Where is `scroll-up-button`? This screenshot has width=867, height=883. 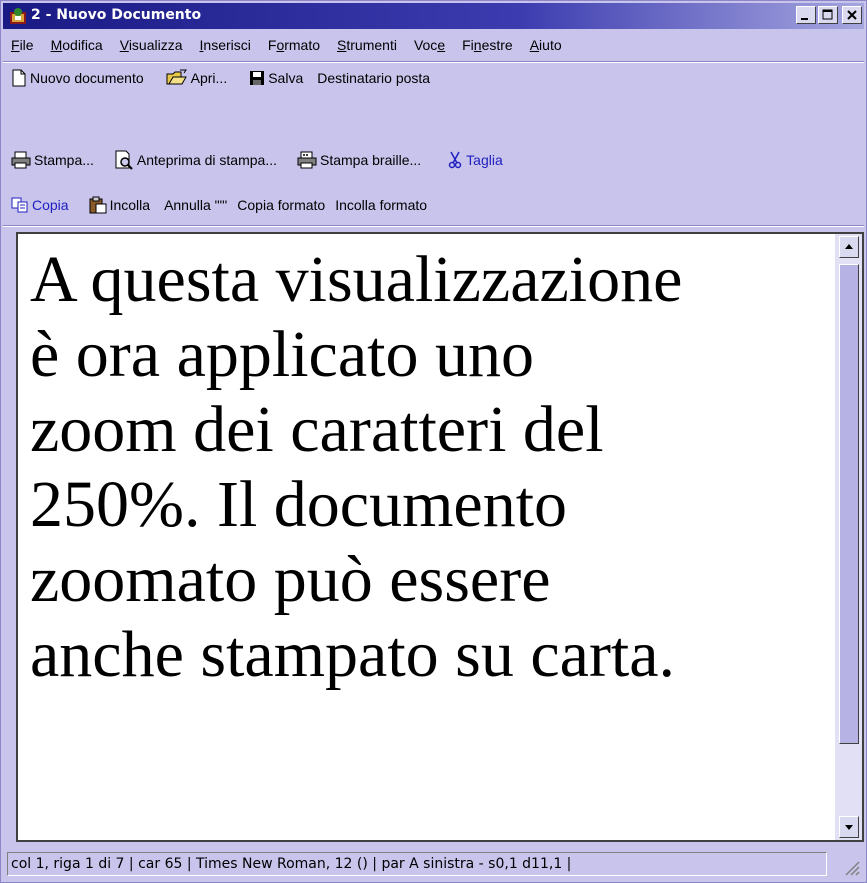
scroll-up-button is located at coordinates (849, 247).